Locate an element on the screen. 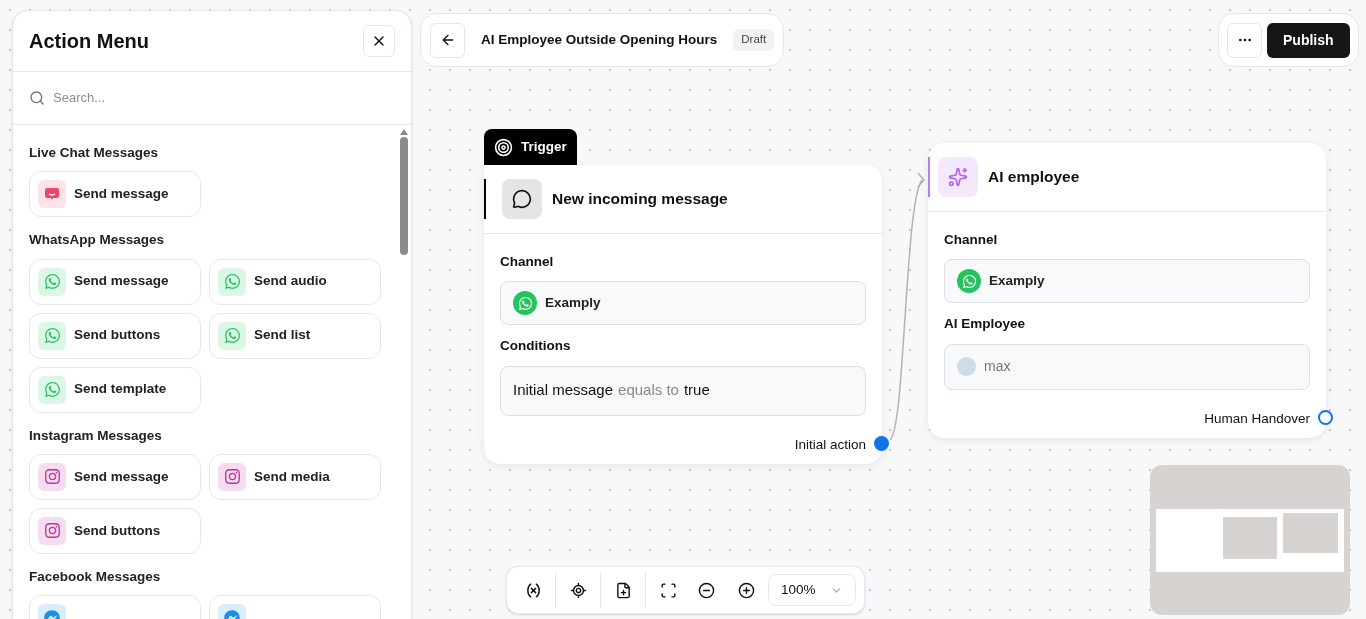 Image resolution: width=1366 pixels, height=619 pixels. close-button is located at coordinates (379, 41).